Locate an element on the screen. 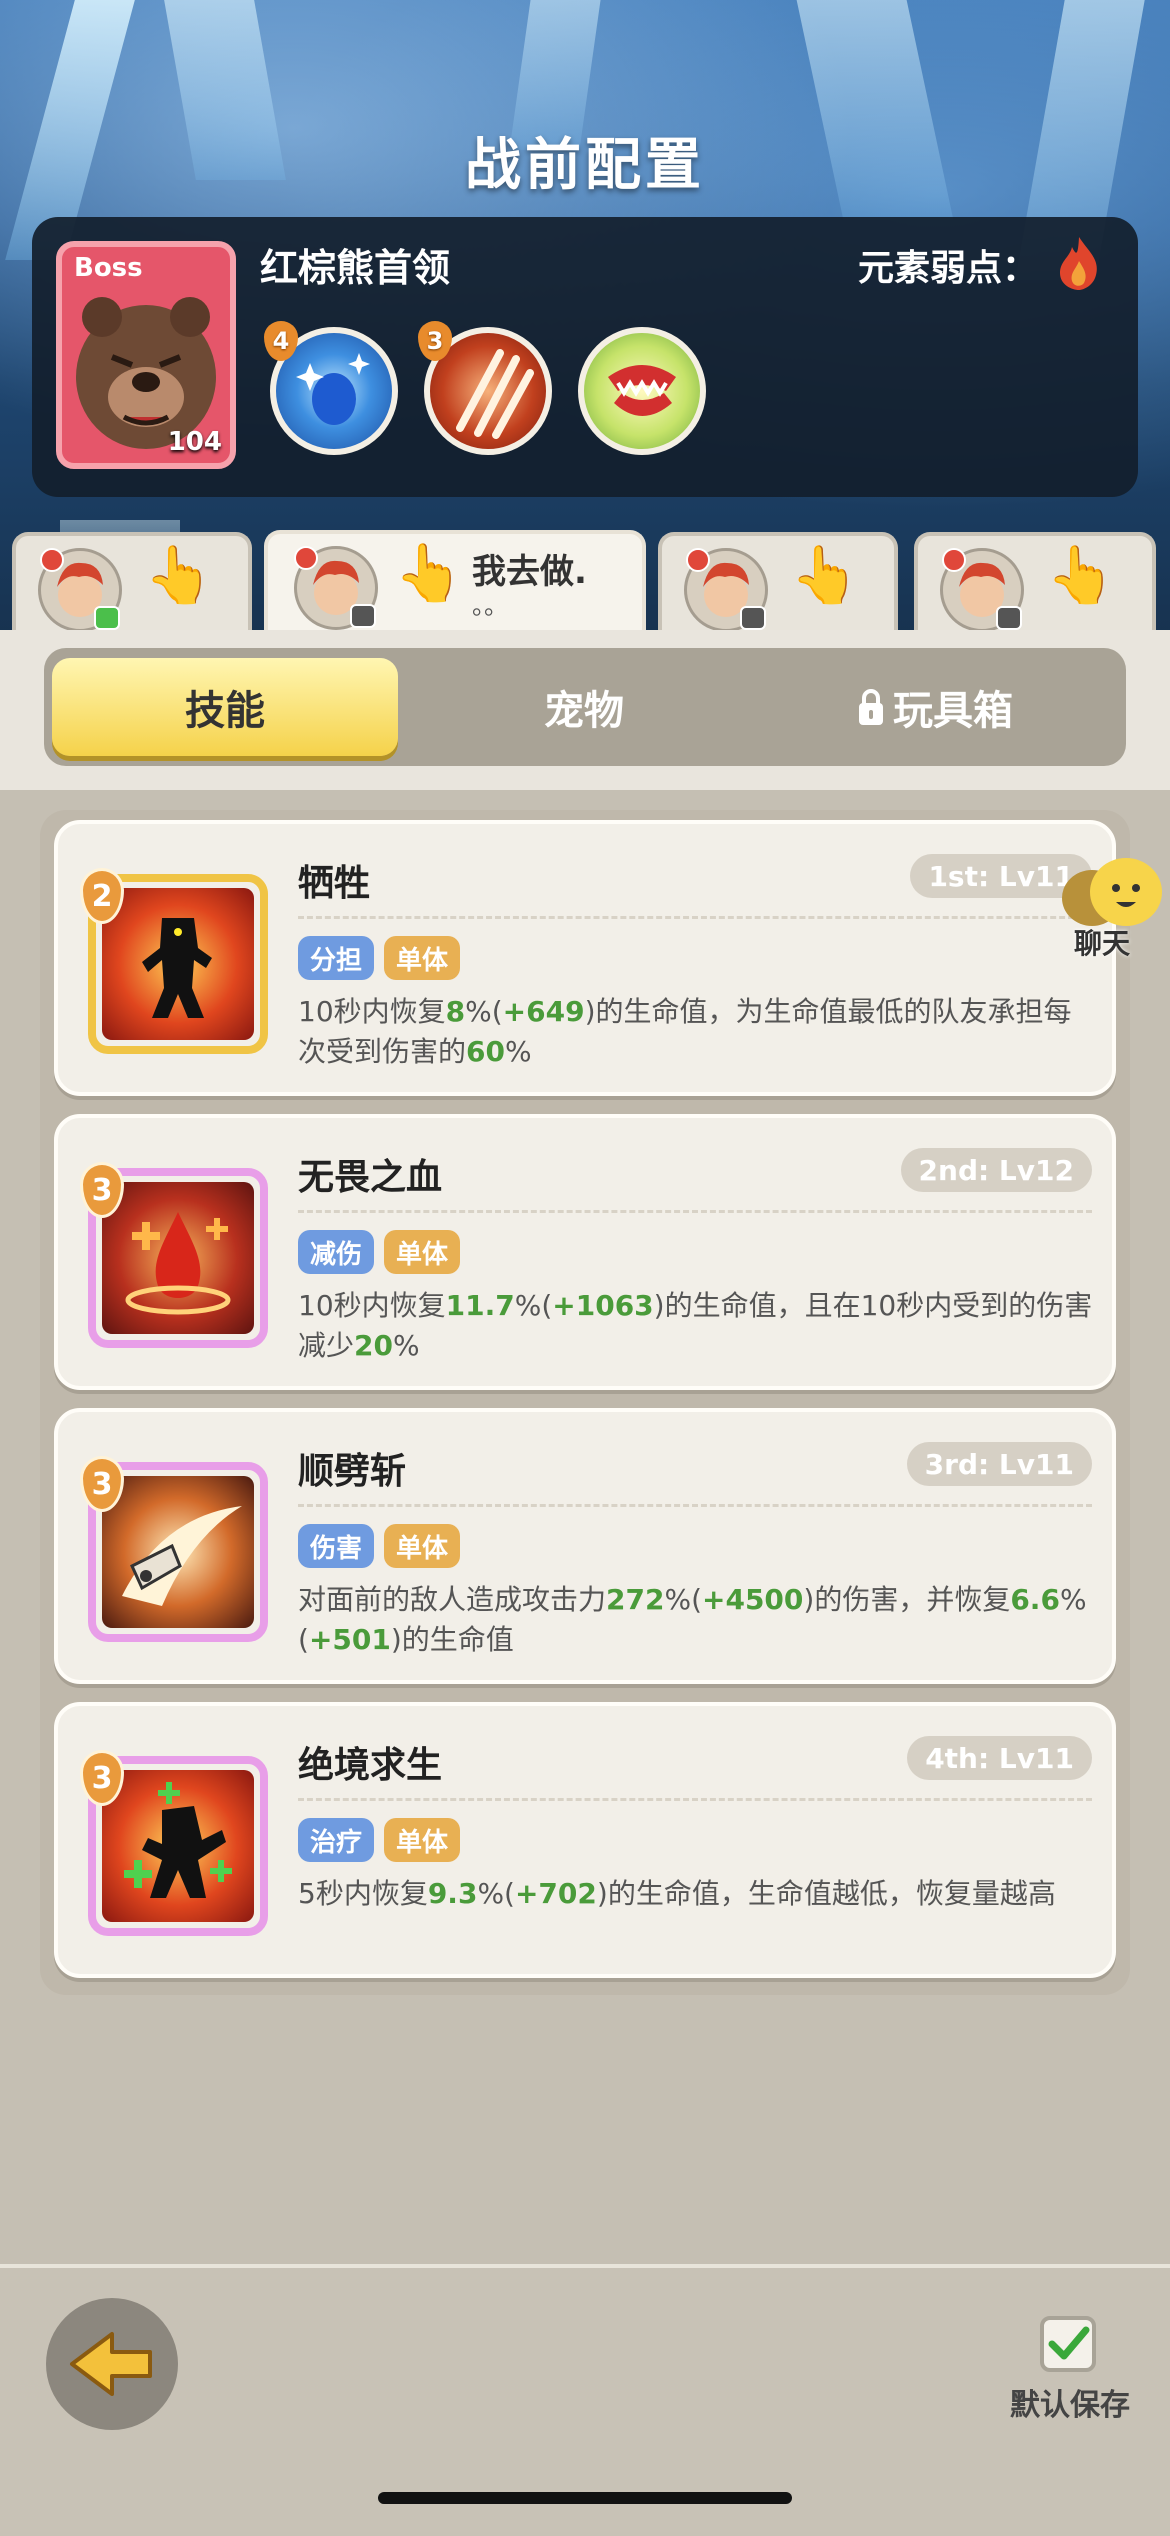 The width and height of the screenshot is (1170, 2536). boss-name: 红棕熊首领 is located at coordinates (355, 268).